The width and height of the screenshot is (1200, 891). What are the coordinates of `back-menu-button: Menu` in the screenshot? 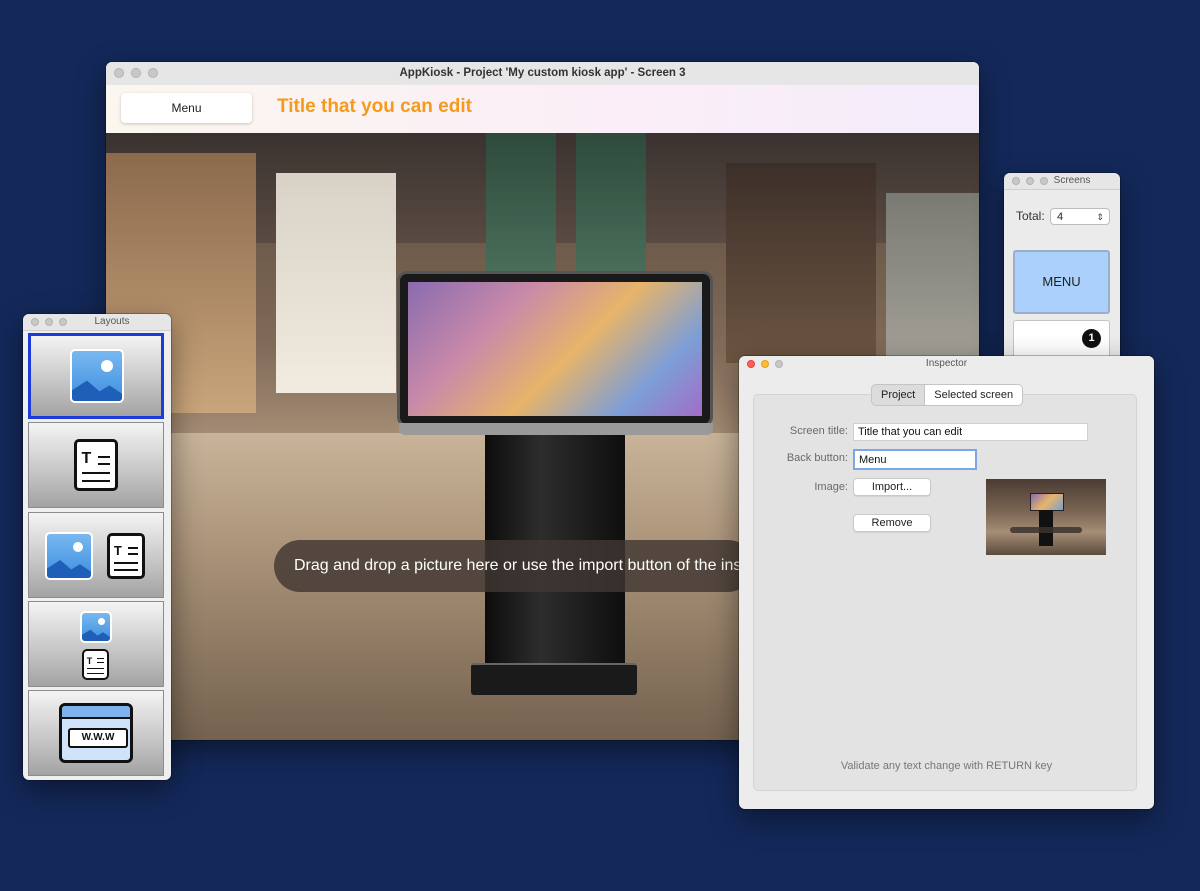 It's located at (186, 108).